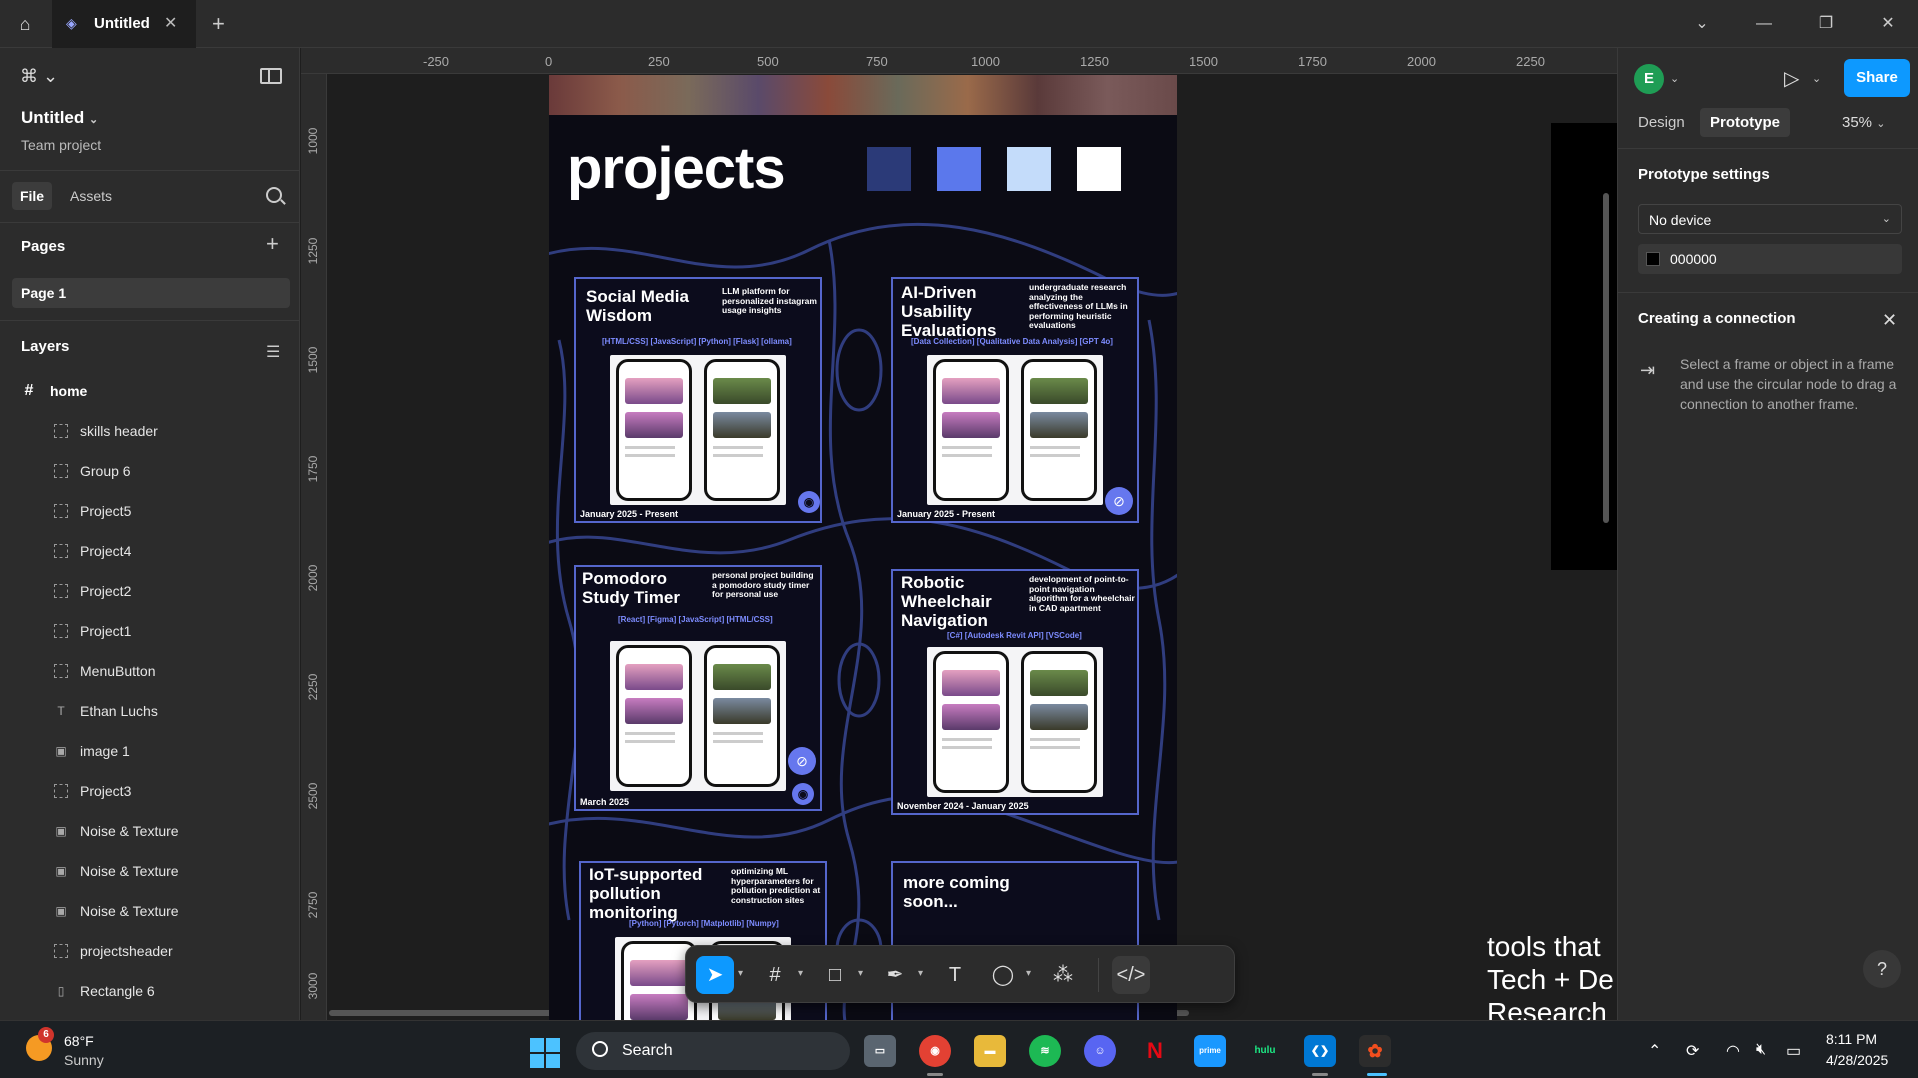 The width and height of the screenshot is (1918, 1078). Describe the element at coordinates (715, 975) in the screenshot. I see `move-tool-icon: ➤` at that location.